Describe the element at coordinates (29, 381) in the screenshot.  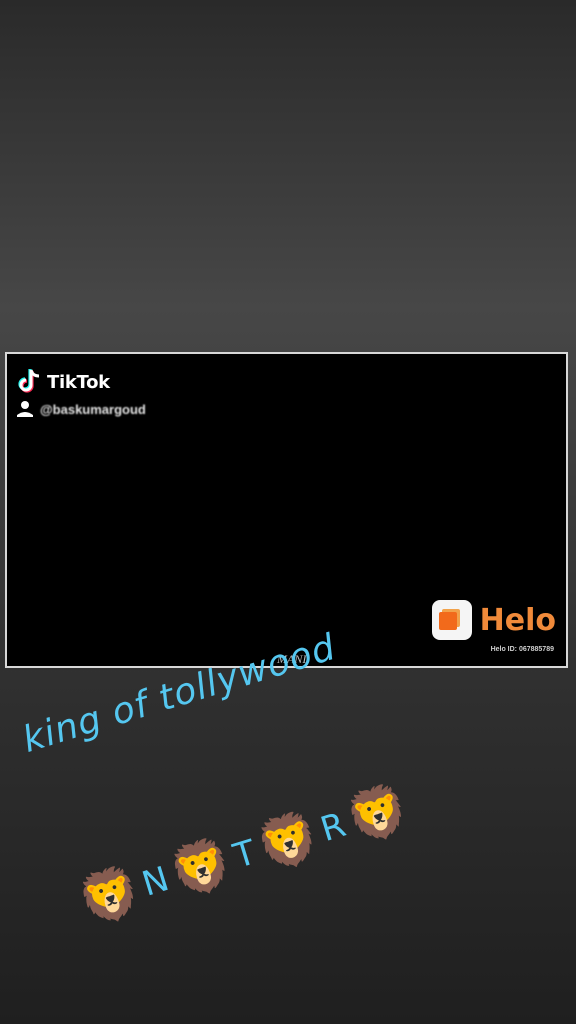
I see `tiktok-note-icon` at that location.